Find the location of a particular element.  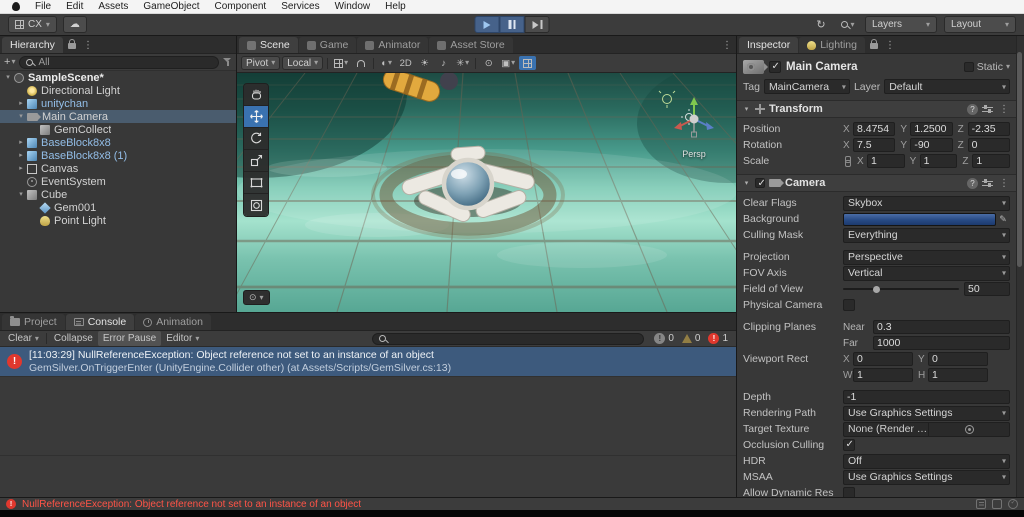

fov-field: 50 is located at coordinates (987, 289).